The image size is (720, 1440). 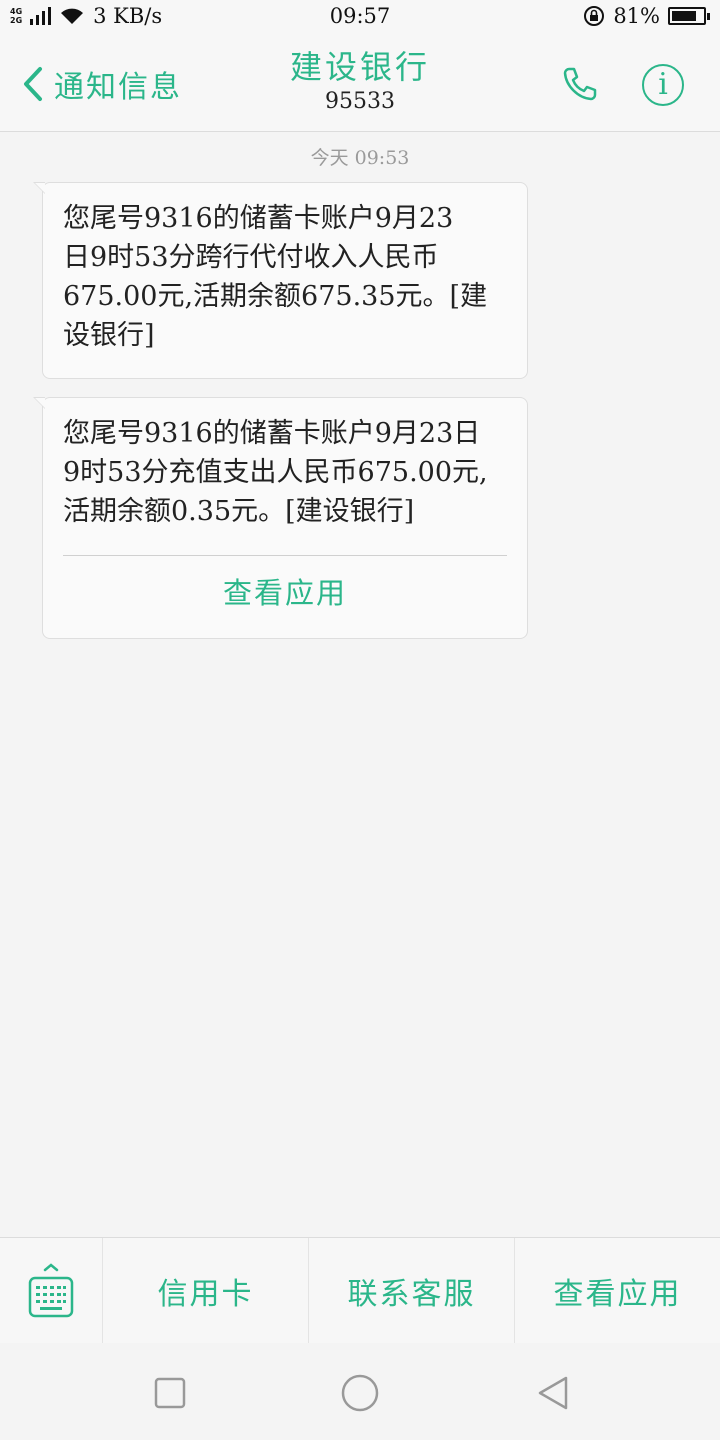 I want to click on battery-icon, so click(x=689, y=16).